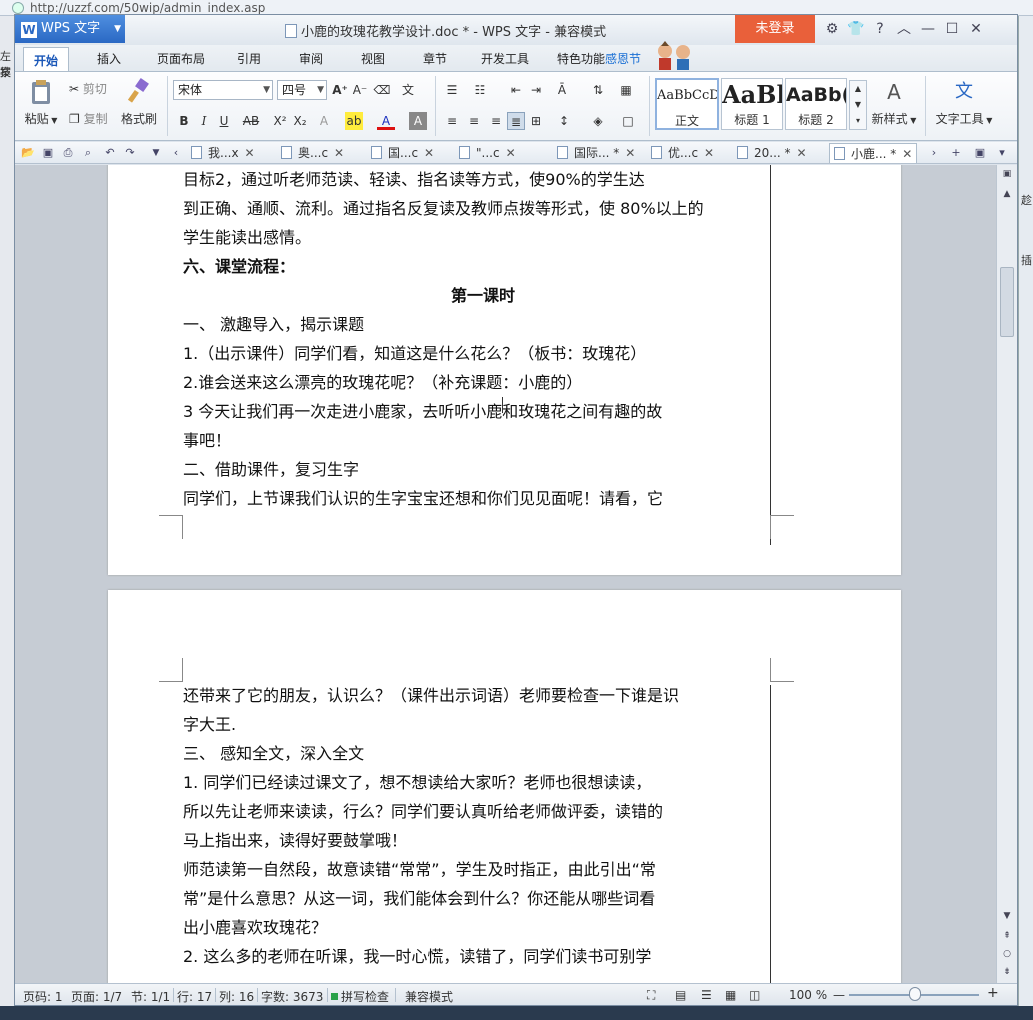 The height and width of the screenshot is (1020, 1033). What do you see at coordinates (904, 29) in the screenshot?
I see `collapse-ribbon-icon: ︿` at bounding box center [904, 29].